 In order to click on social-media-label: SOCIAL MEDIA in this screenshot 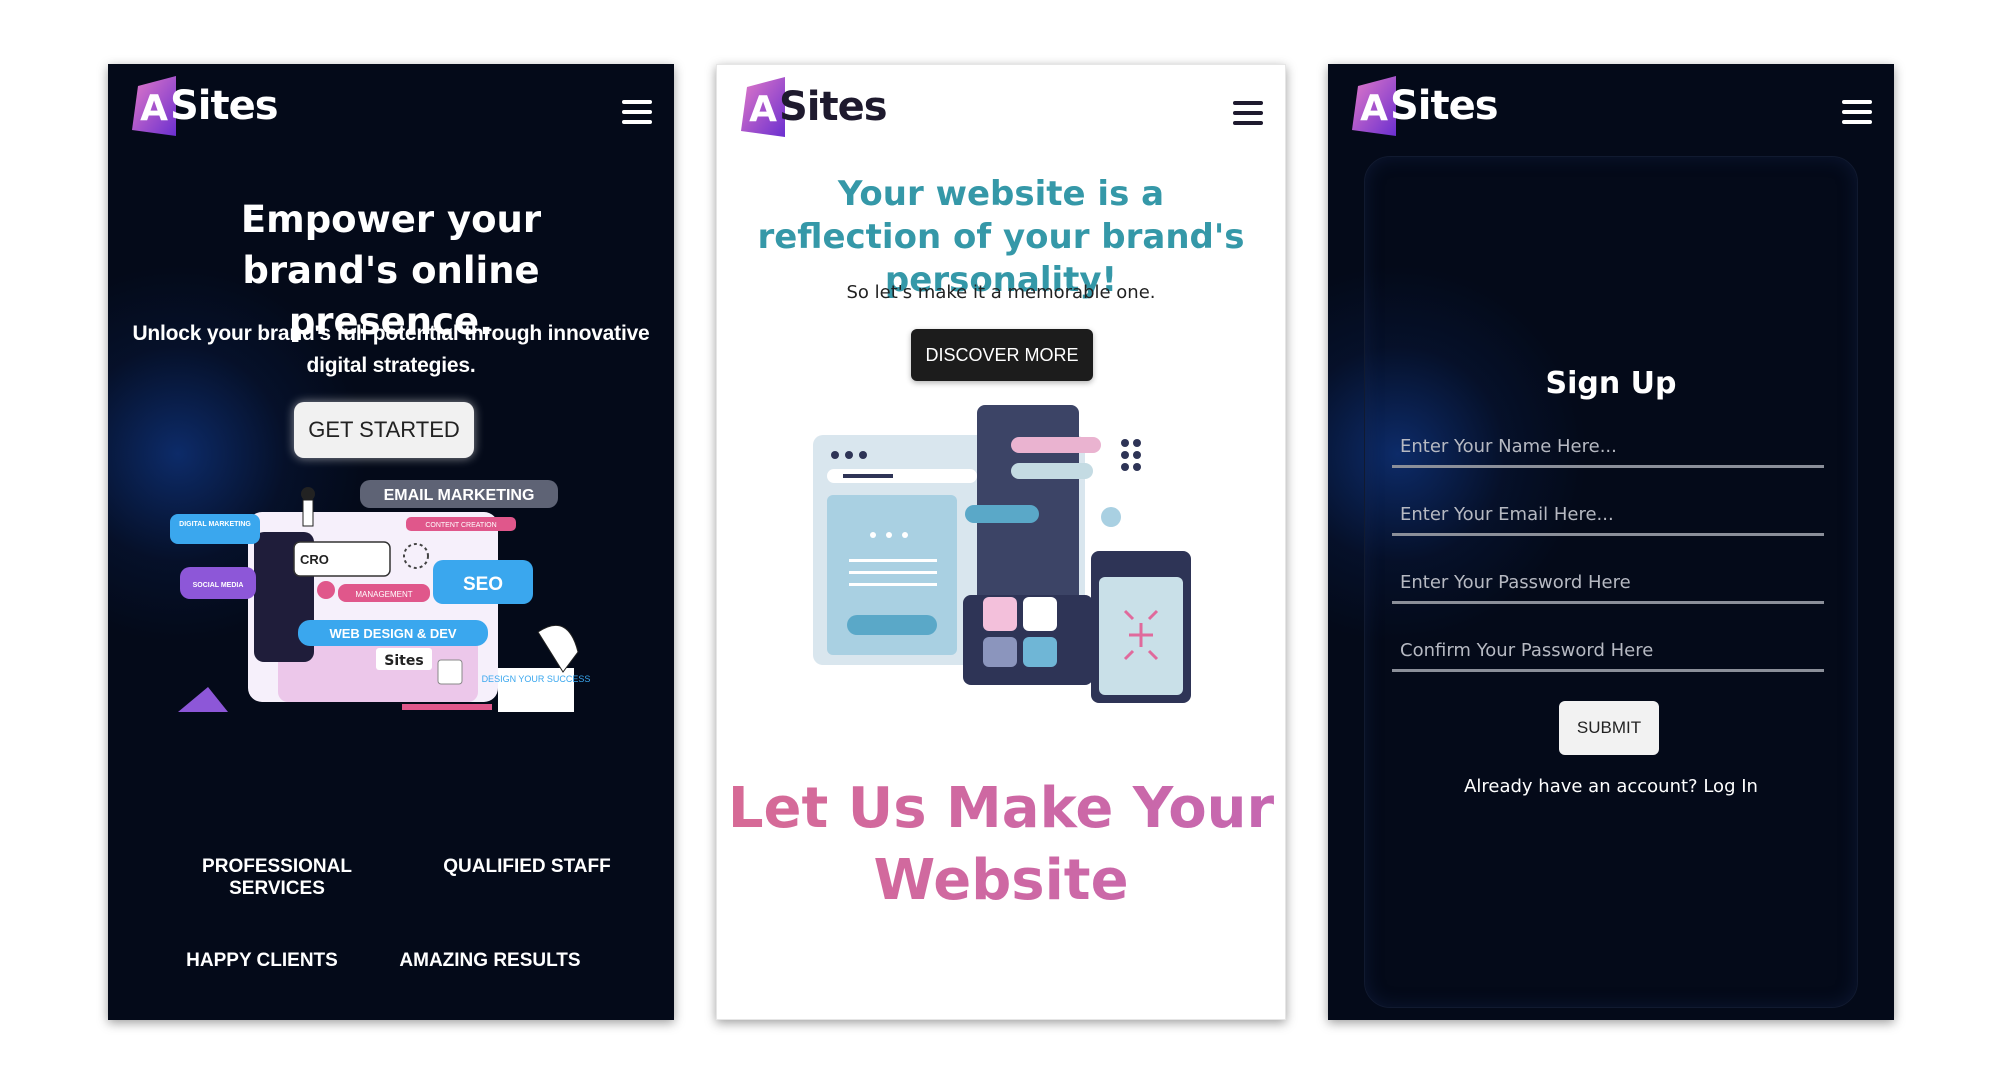, I will do `click(218, 585)`.